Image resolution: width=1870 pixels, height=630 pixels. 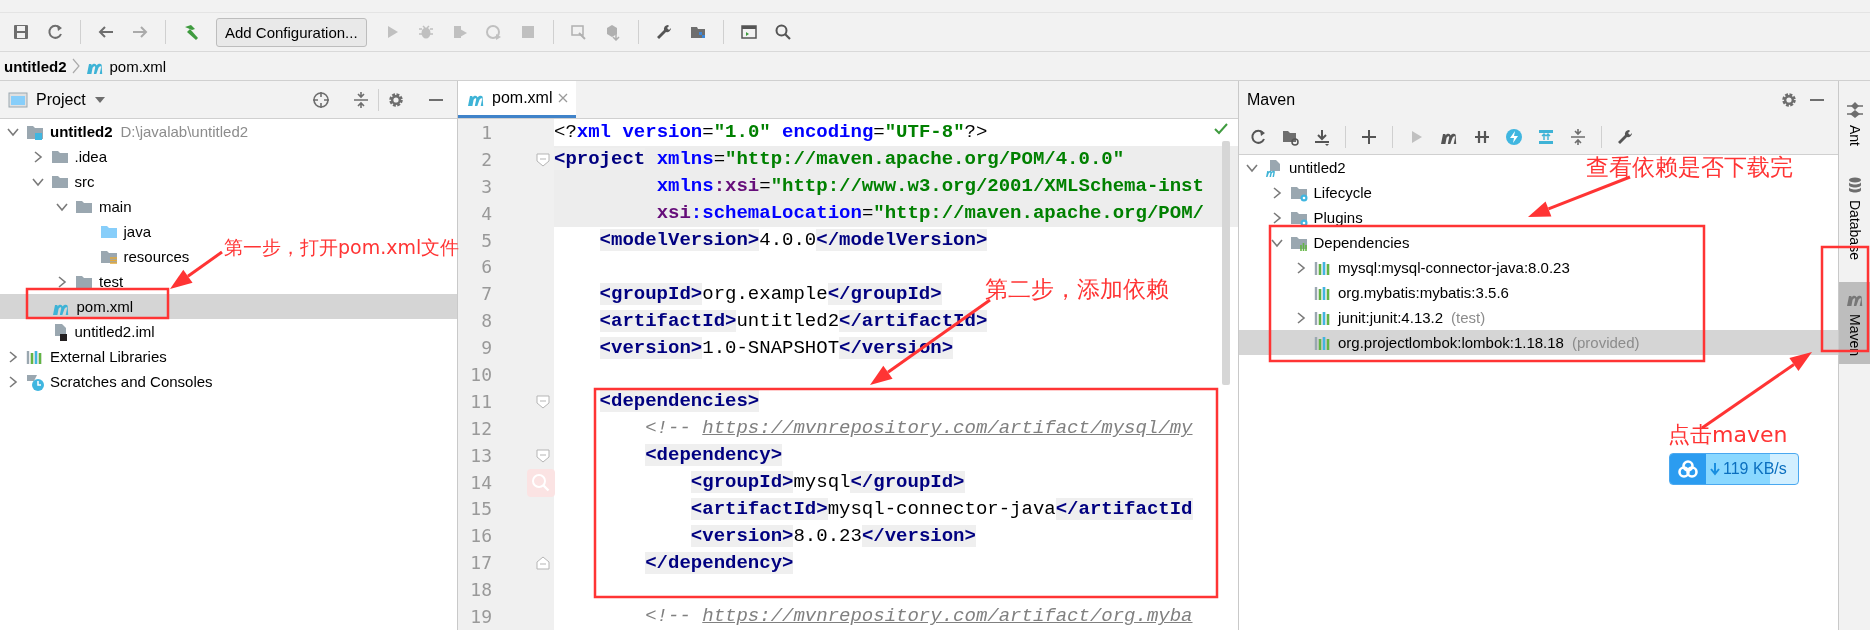 What do you see at coordinates (480, 482) in the screenshot?
I see `line-number: 14` at bounding box center [480, 482].